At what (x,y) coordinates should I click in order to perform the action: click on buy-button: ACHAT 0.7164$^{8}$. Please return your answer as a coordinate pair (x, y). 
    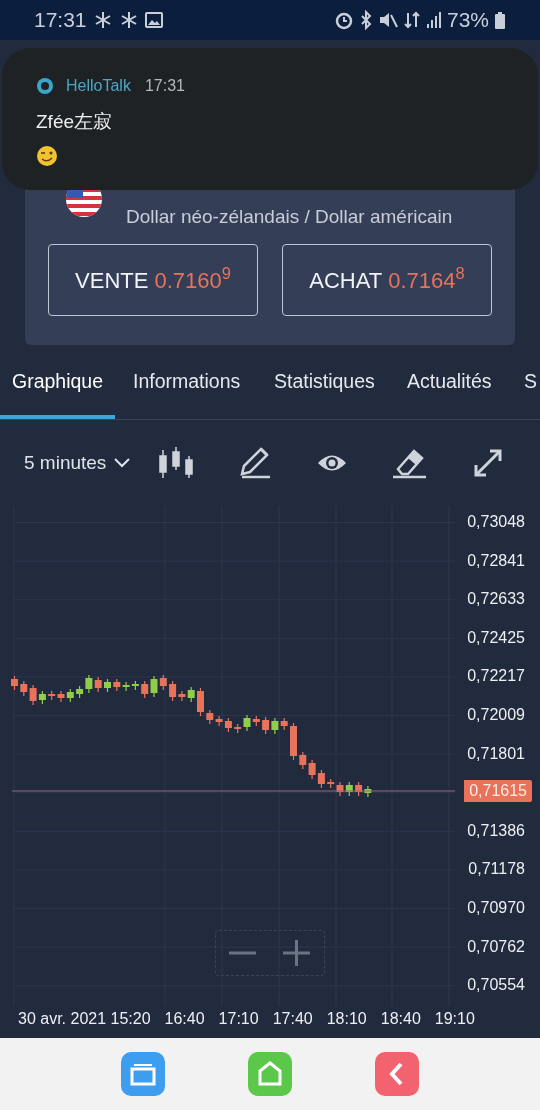
    Looking at the image, I should click on (387, 280).